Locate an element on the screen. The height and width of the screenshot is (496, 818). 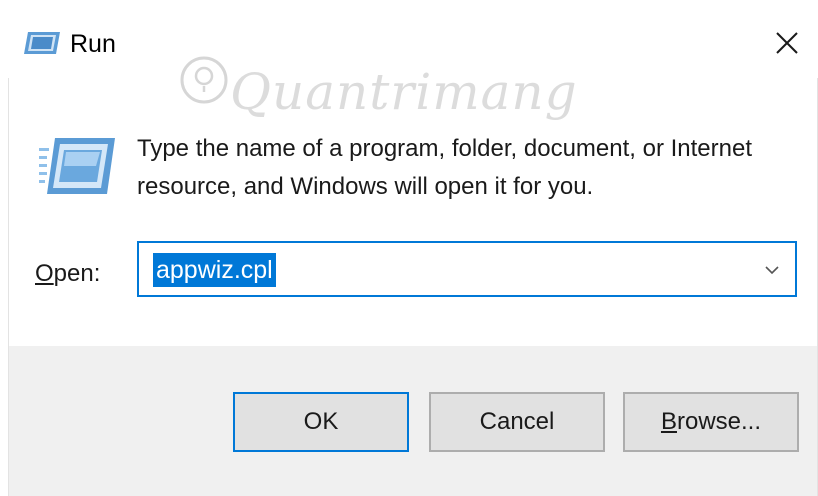
close-button is located at coordinates (786, 43).